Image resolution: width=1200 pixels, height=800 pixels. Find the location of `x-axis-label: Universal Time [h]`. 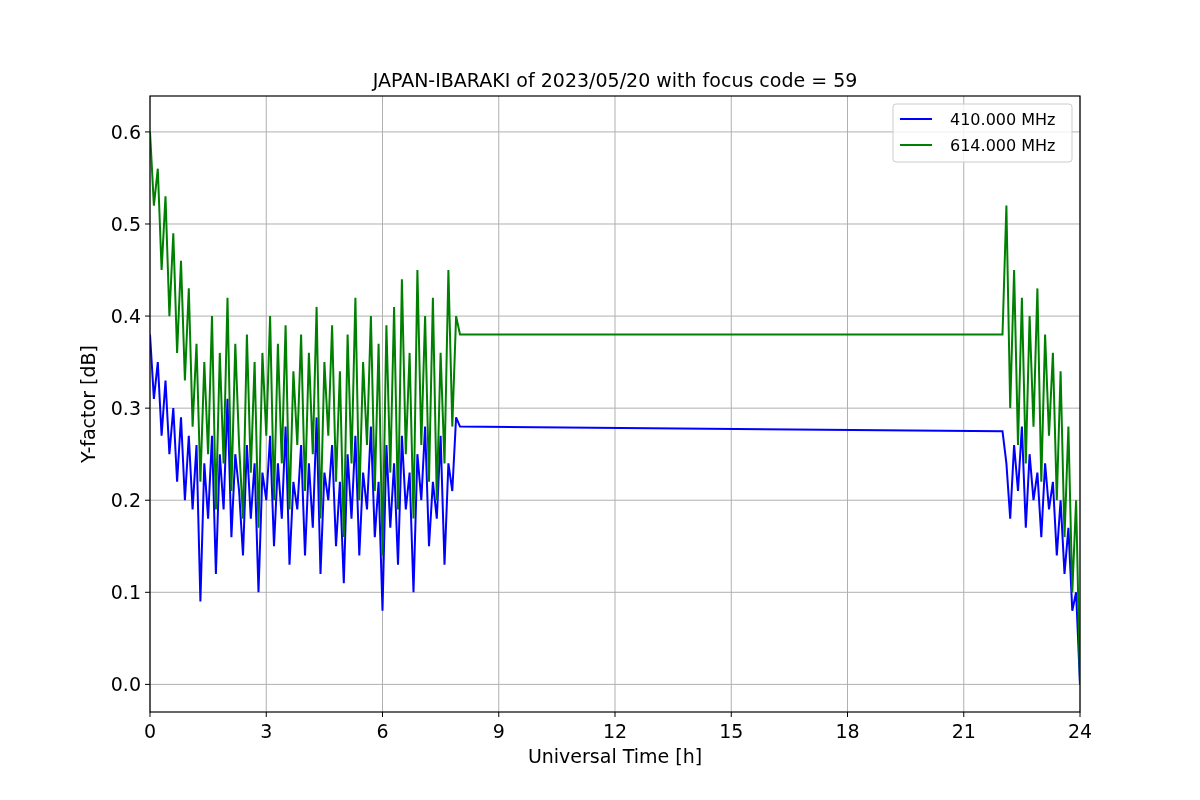

x-axis-label: Universal Time [h] is located at coordinates (615, 756).